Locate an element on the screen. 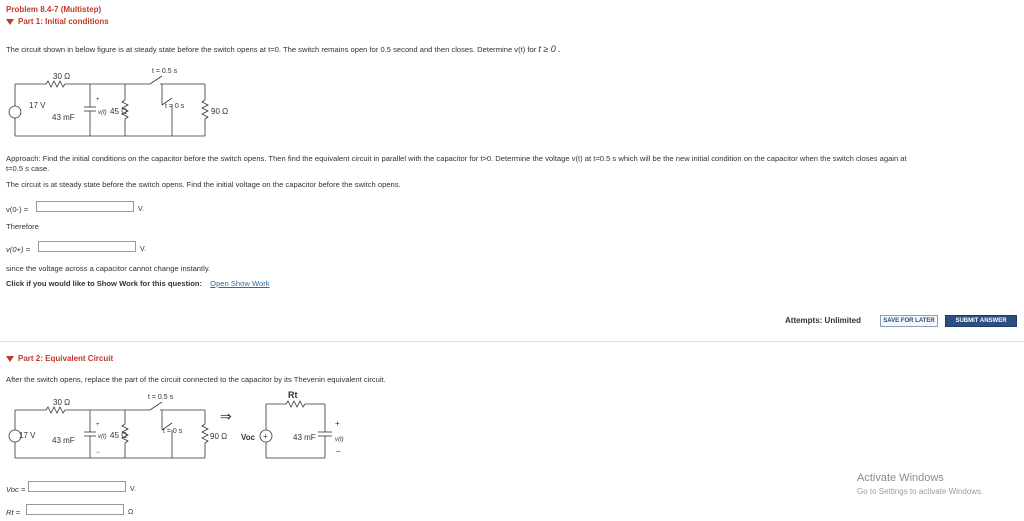 The height and width of the screenshot is (521, 1024). v0minus-label: v(0-) = is located at coordinates (17, 209).